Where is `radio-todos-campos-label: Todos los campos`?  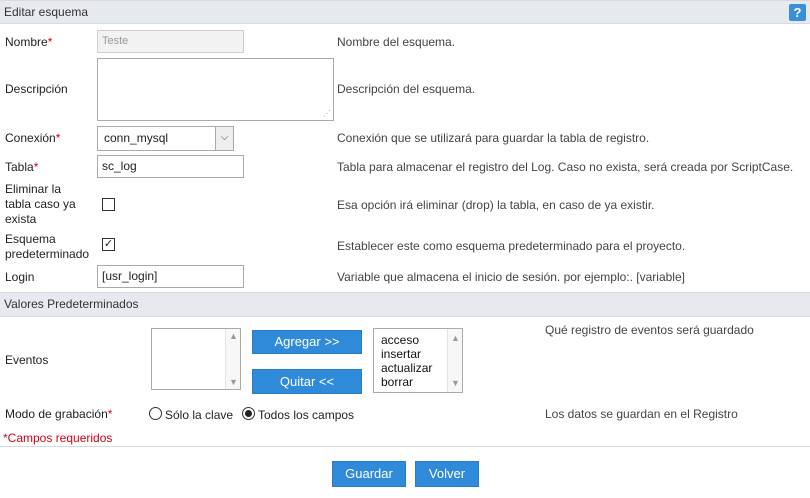 radio-todos-campos-label: Todos los campos is located at coordinates (306, 415).